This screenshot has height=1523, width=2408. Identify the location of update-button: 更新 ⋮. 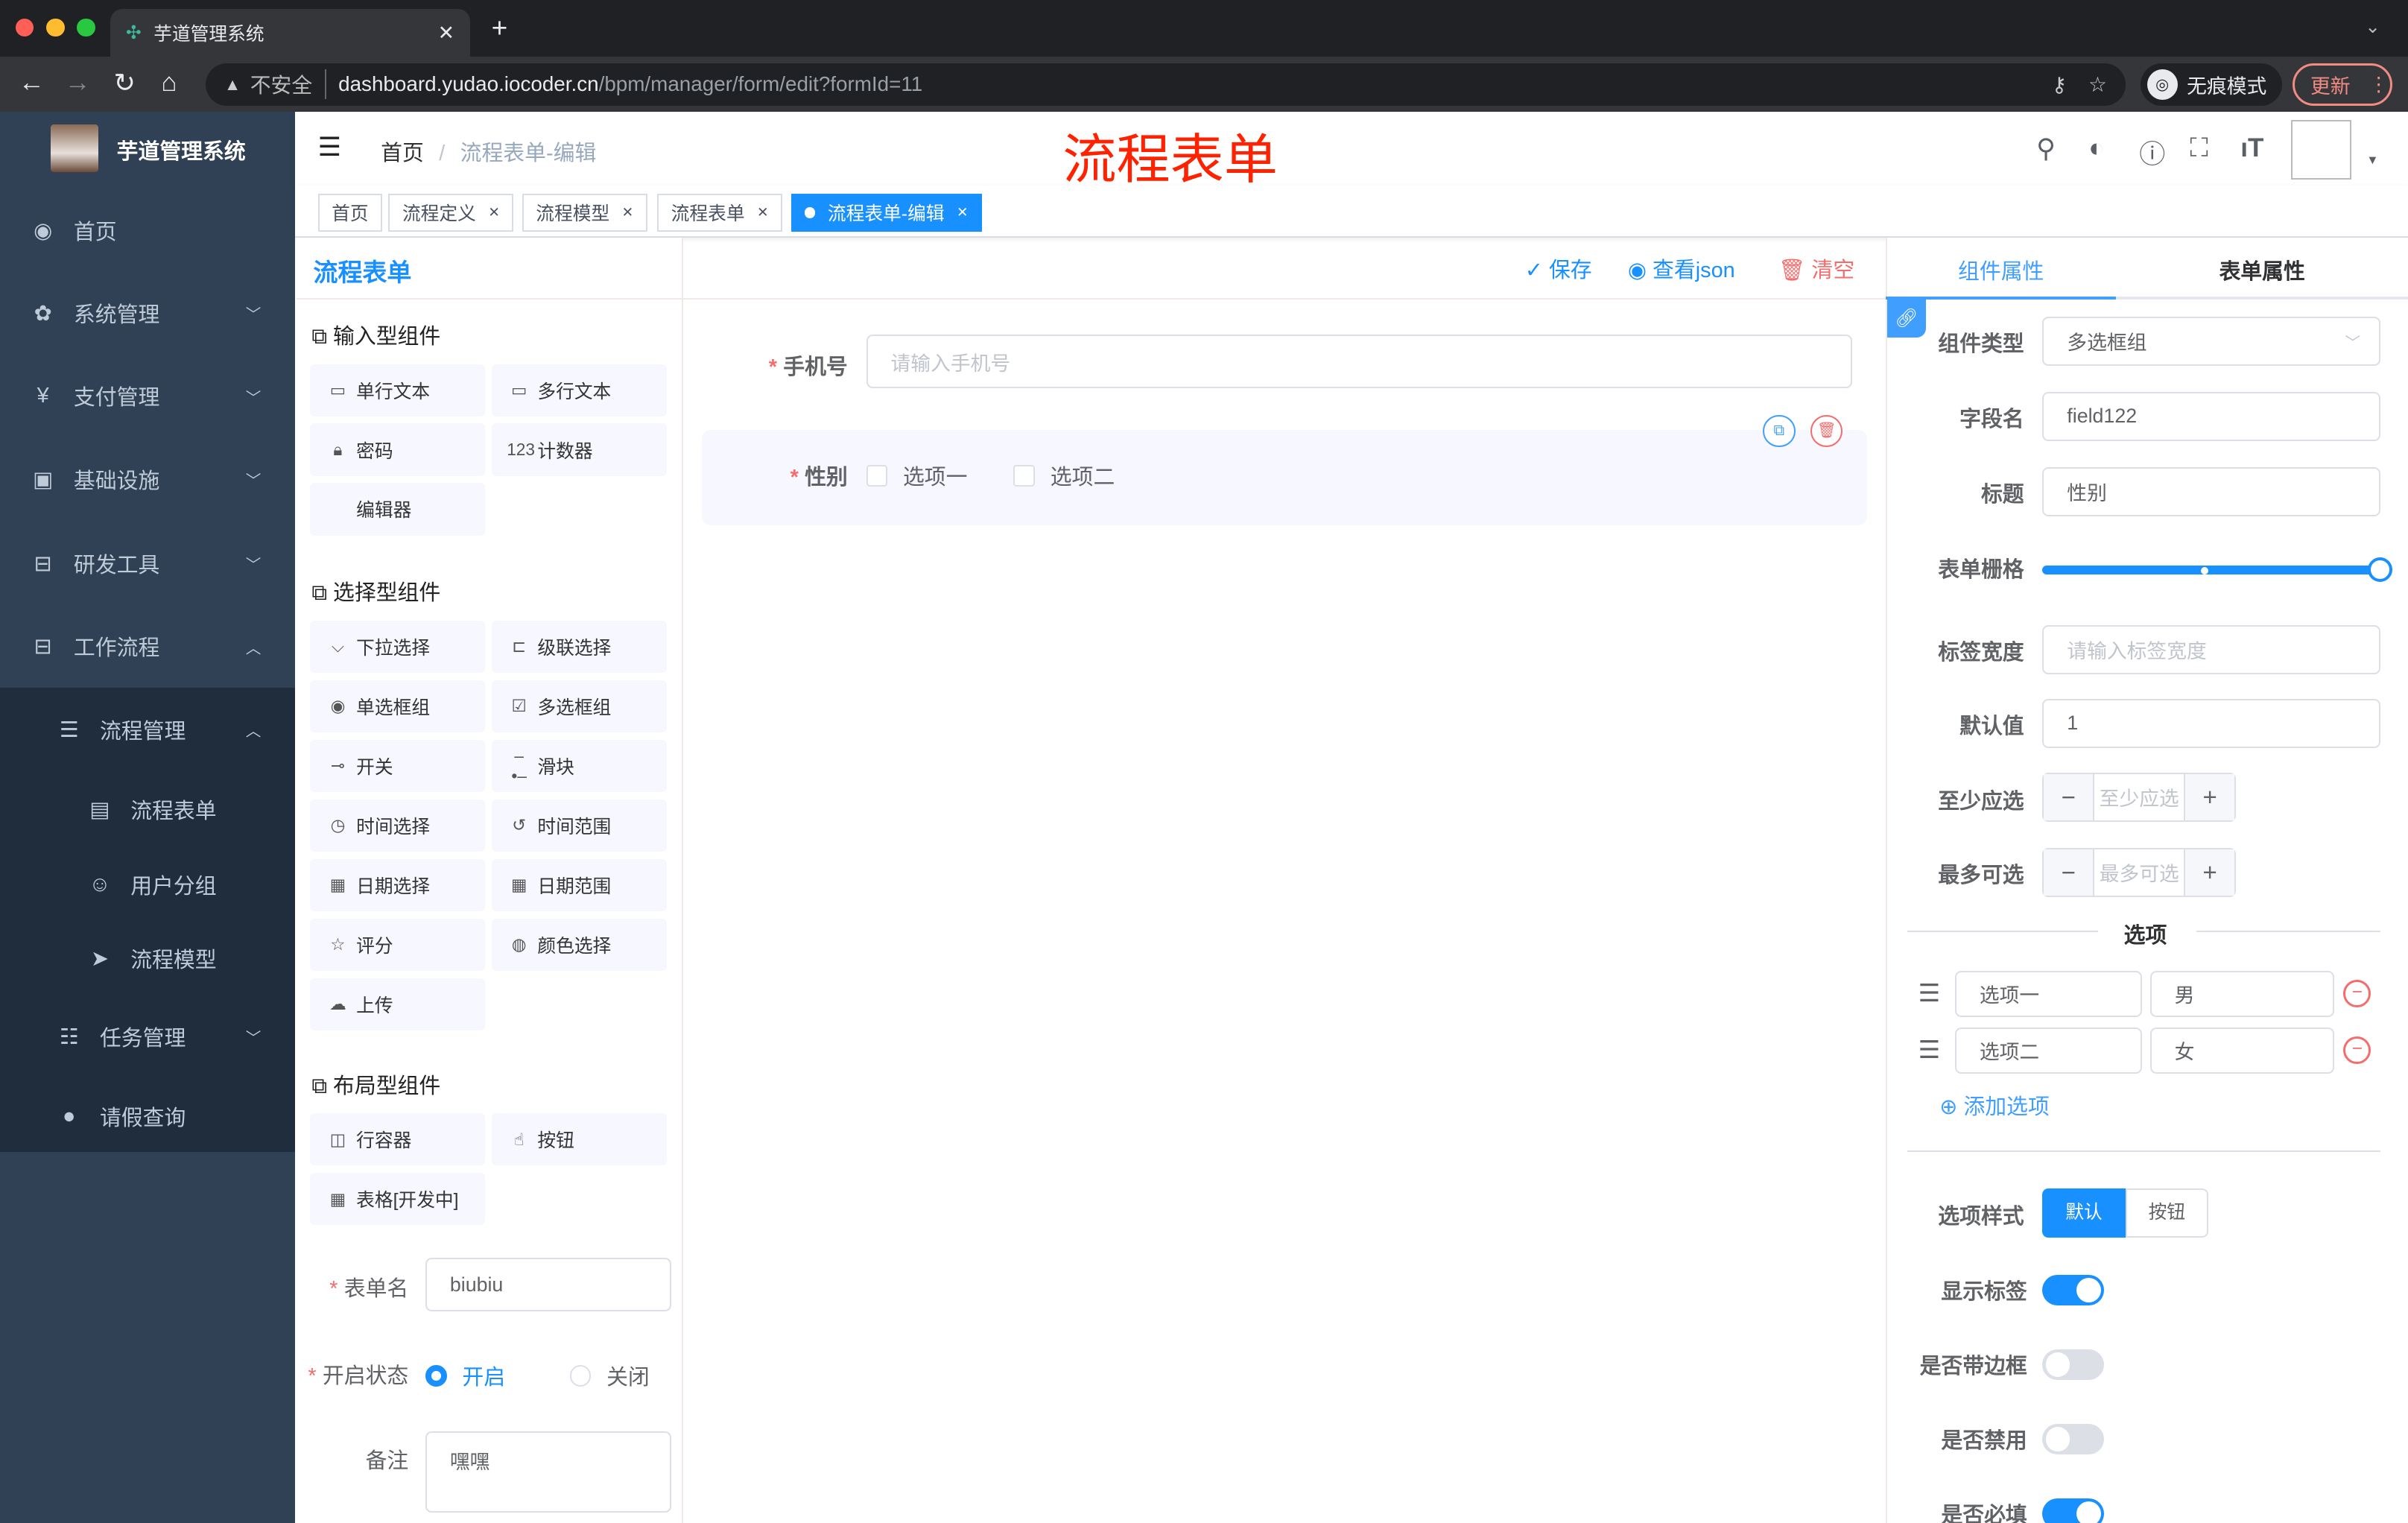
(2343, 85).